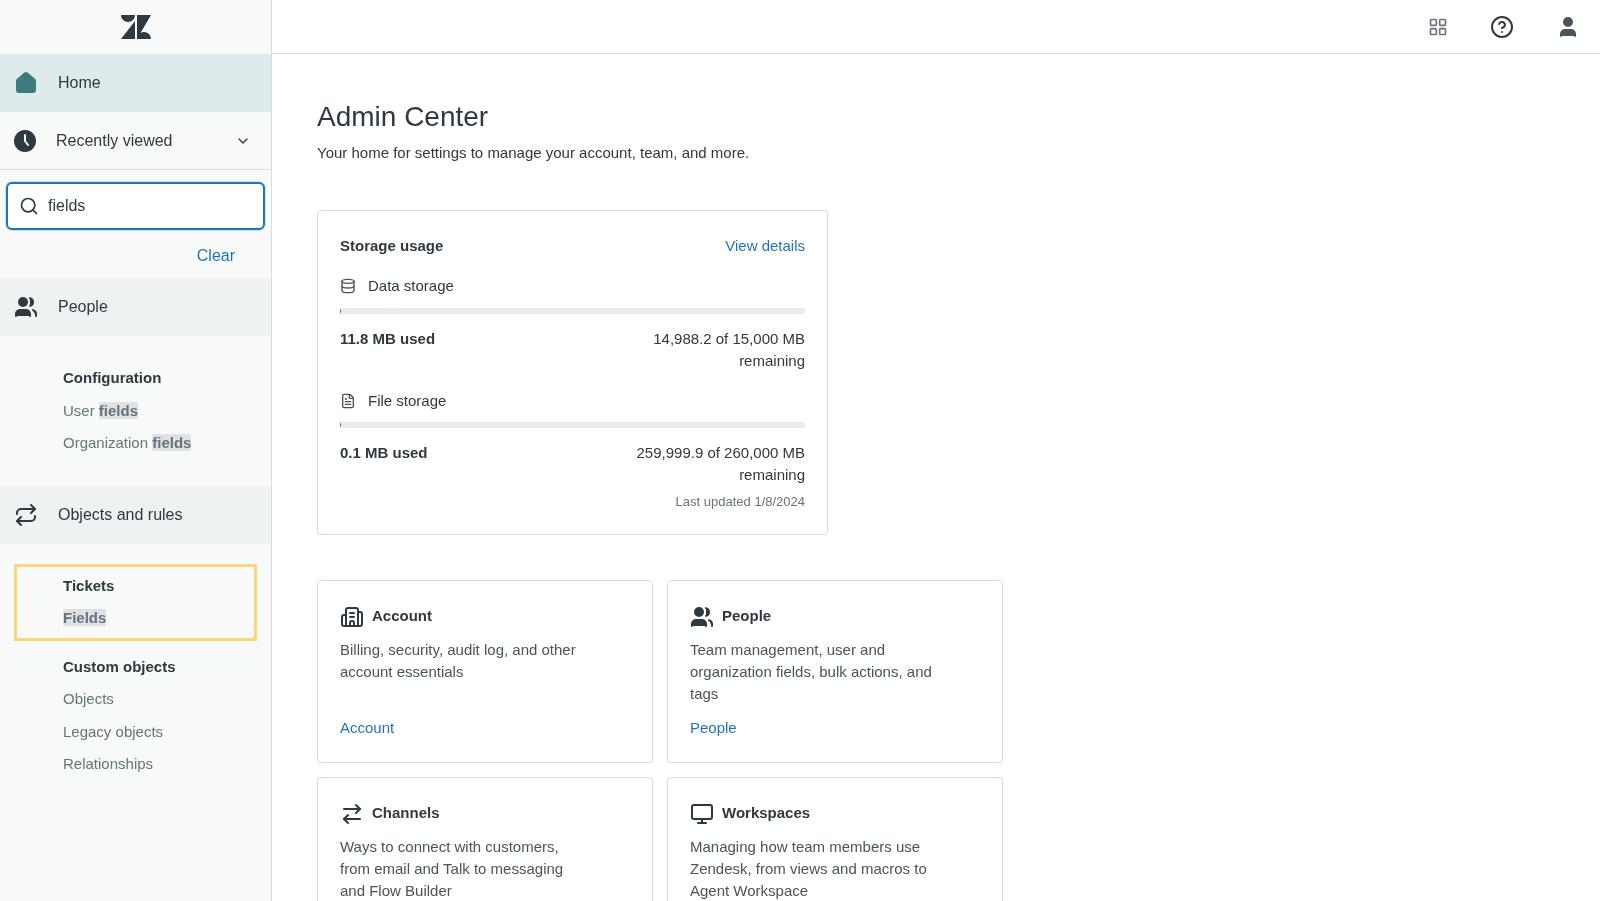  I want to click on storage-label: File storage, so click(407, 400).